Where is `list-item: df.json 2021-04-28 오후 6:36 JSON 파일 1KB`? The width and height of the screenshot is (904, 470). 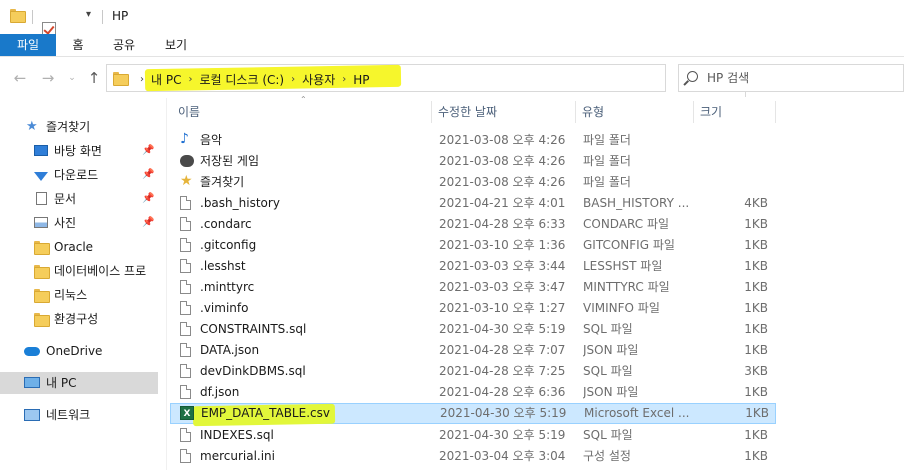
list-item: df.json 2021-04-28 오후 6:36 JSON 파일 1KB is located at coordinates (473, 392).